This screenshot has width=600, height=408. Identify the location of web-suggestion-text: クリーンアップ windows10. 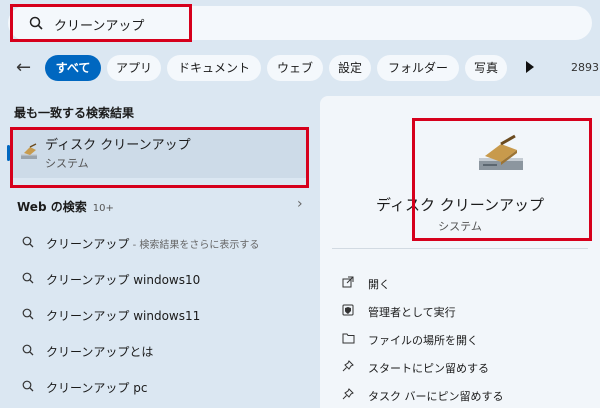
(123, 280).